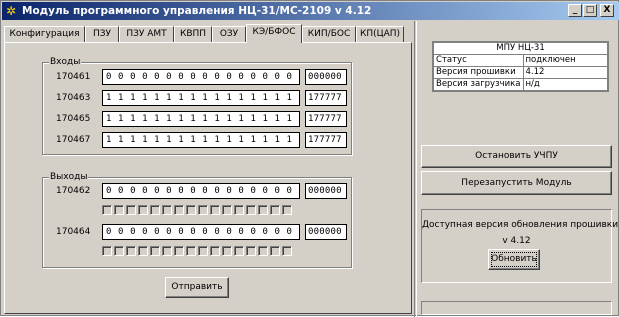  I want to click on input-address: 170467, so click(73, 140).